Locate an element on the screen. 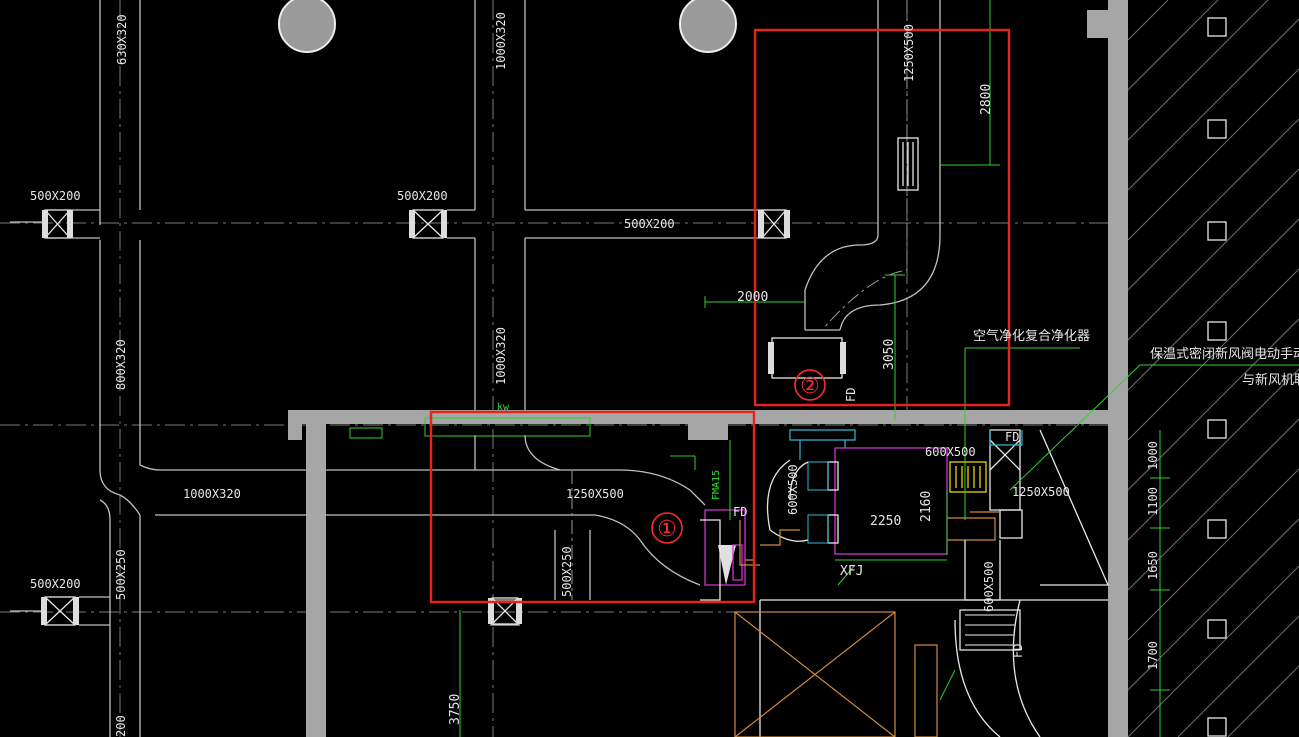  label-500x200-right: 500X200 is located at coordinates (649, 224).